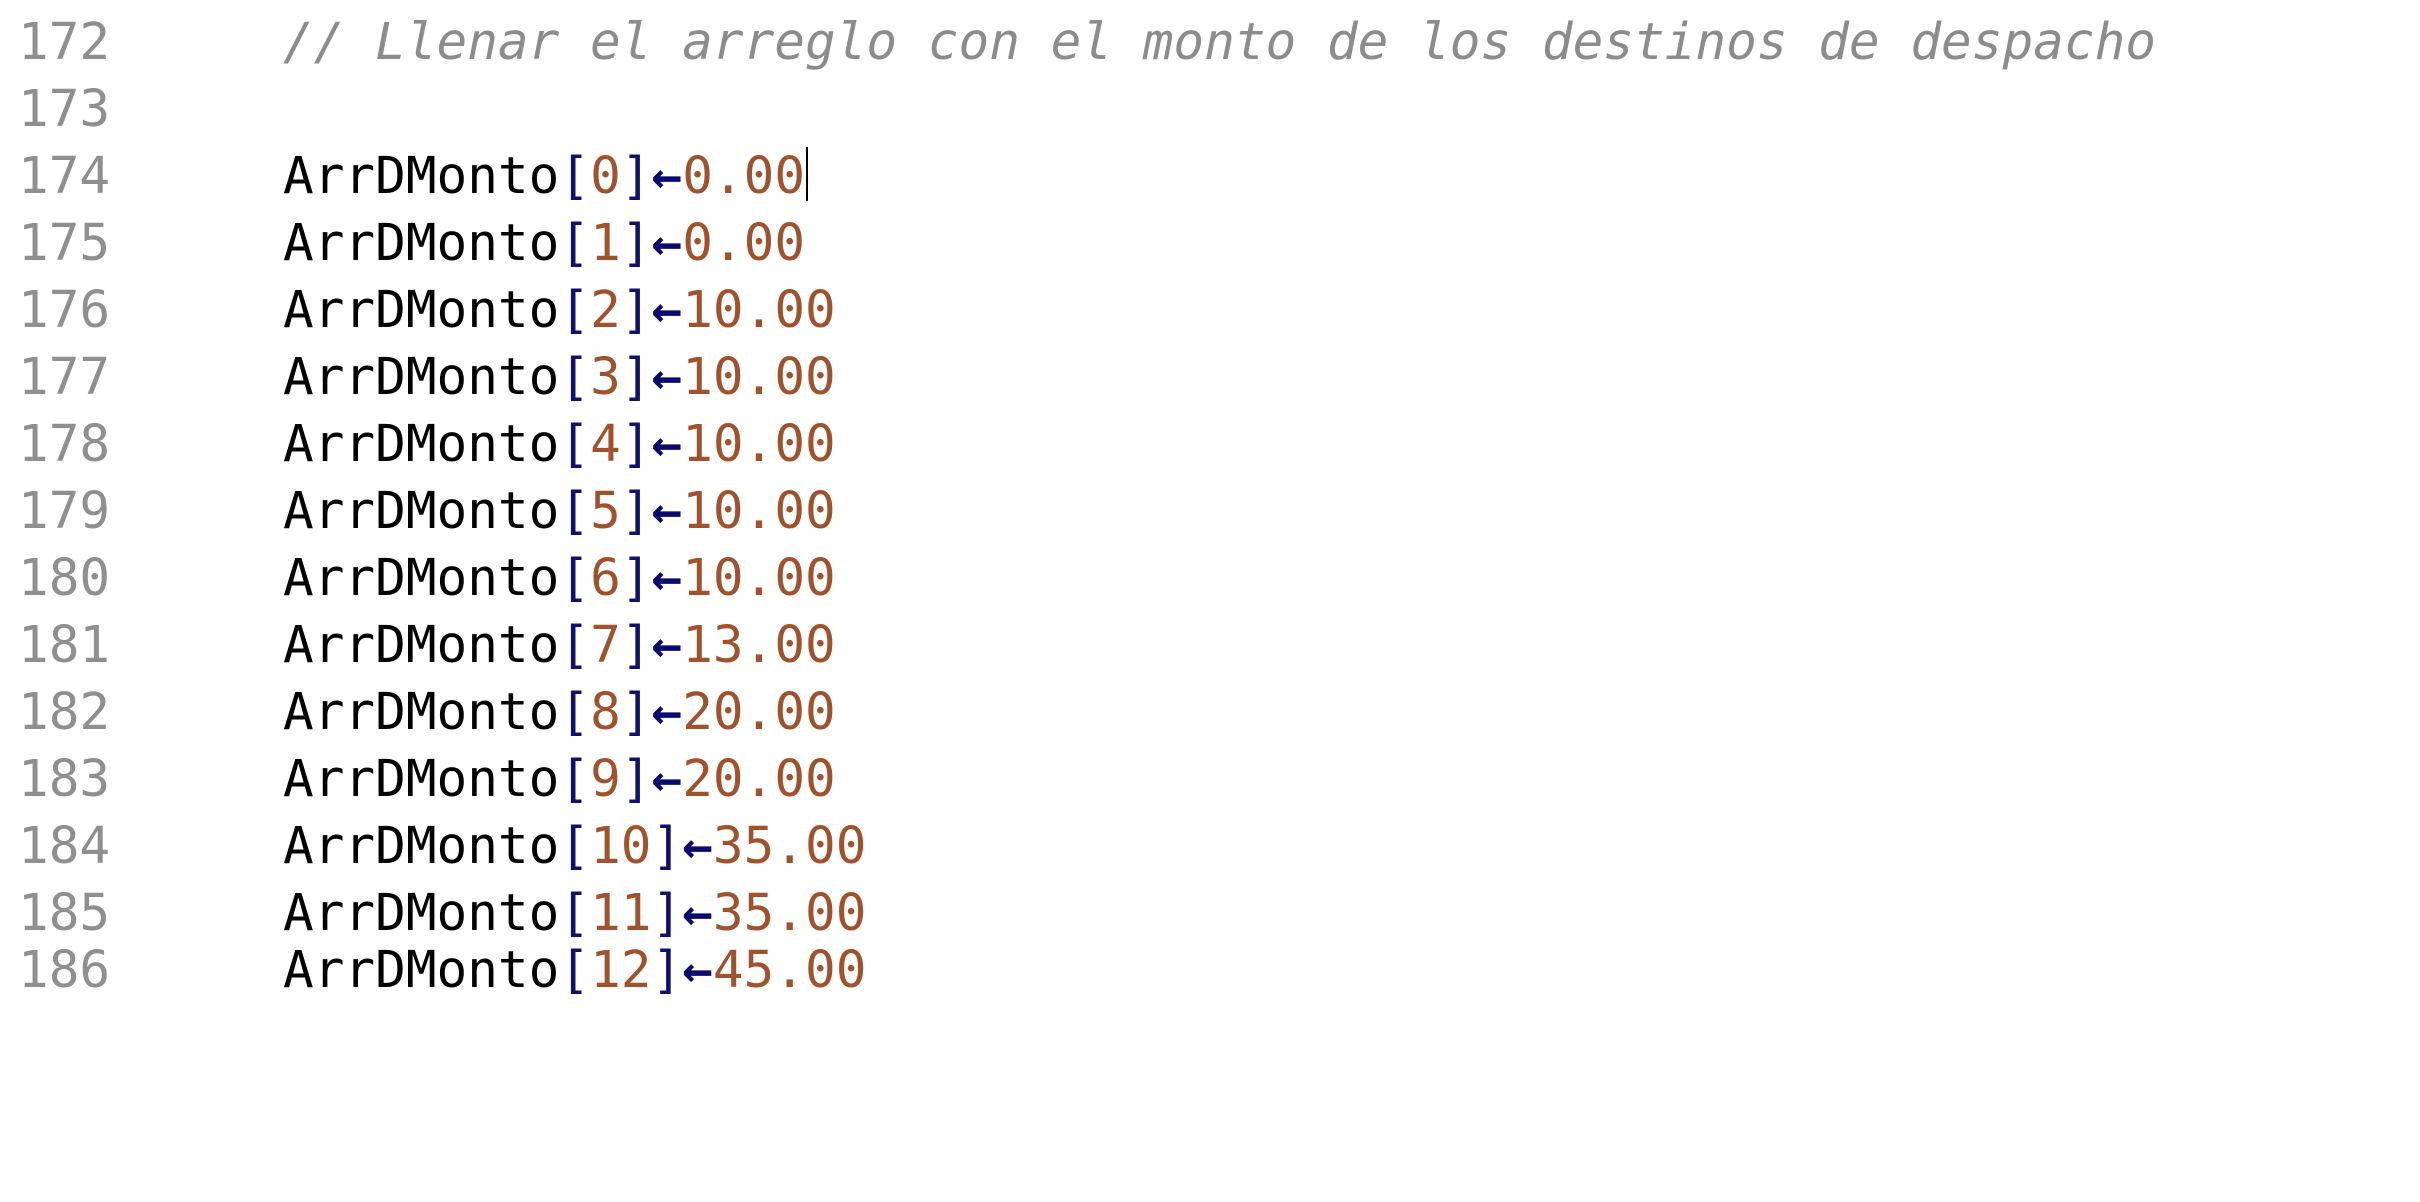  I want to click on code-line: 177 ArrDMonto[3]←10.00, so click(1210, 378).